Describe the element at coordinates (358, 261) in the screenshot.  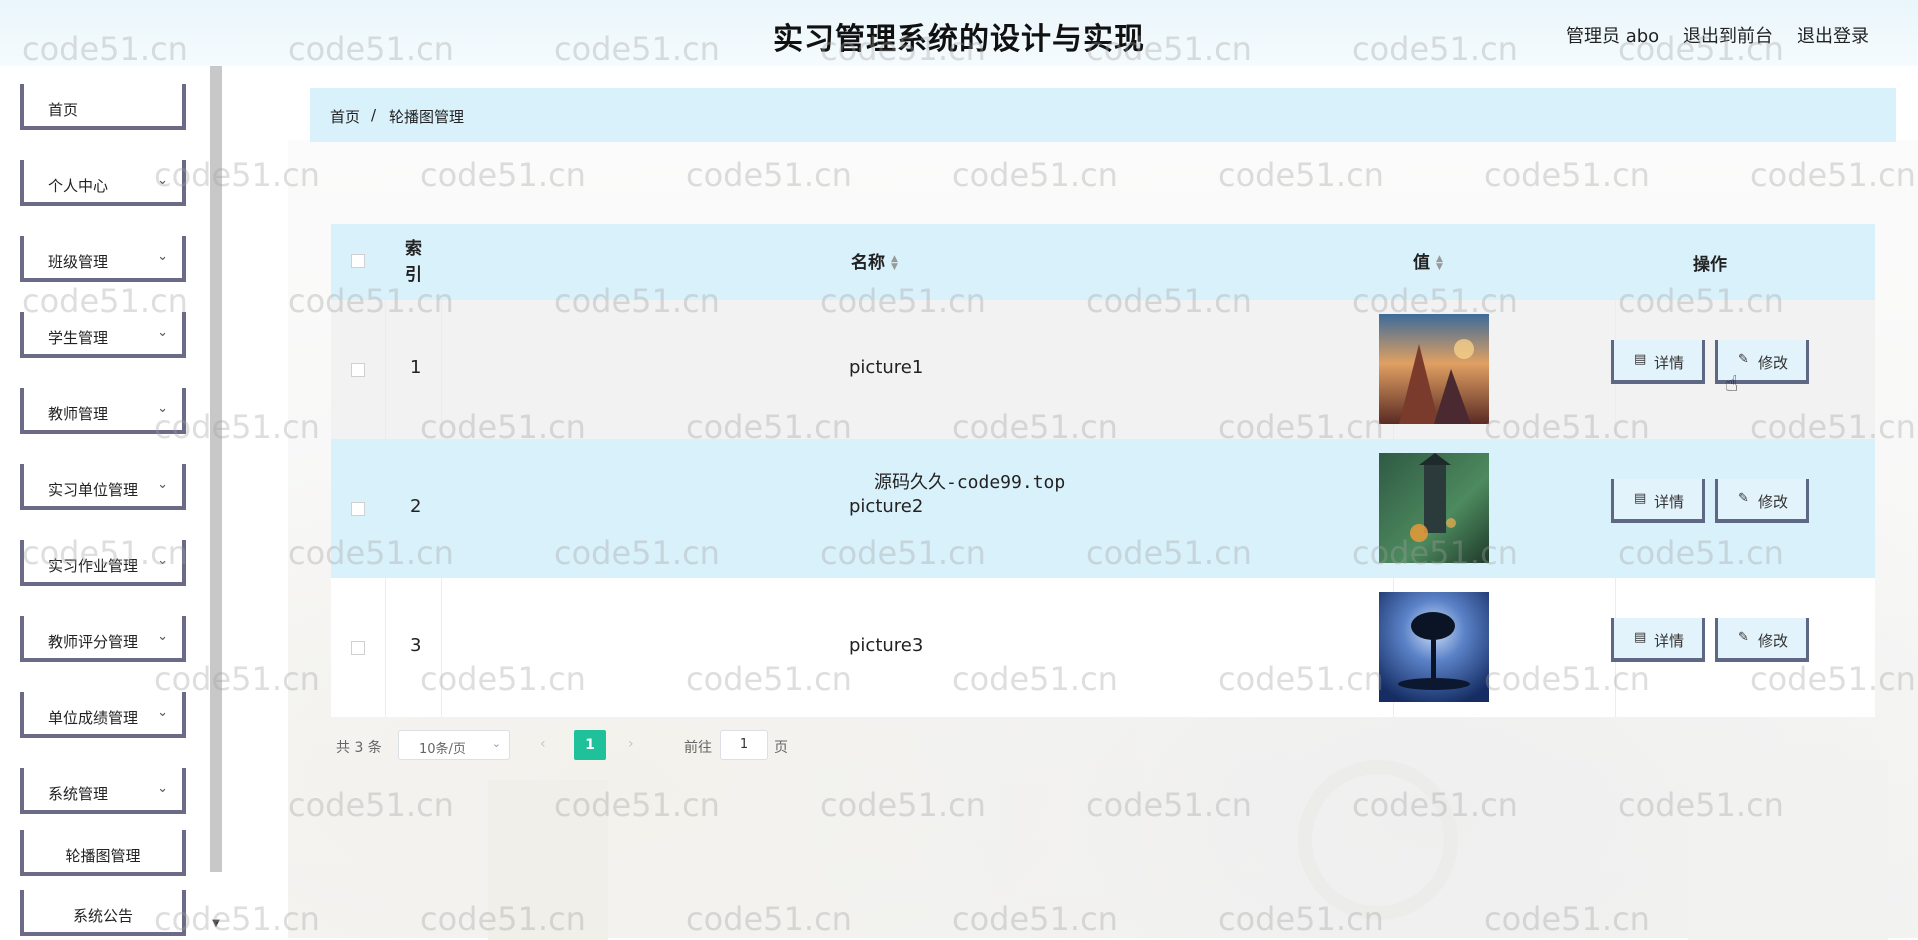
I see `select-all-checkbox` at that location.